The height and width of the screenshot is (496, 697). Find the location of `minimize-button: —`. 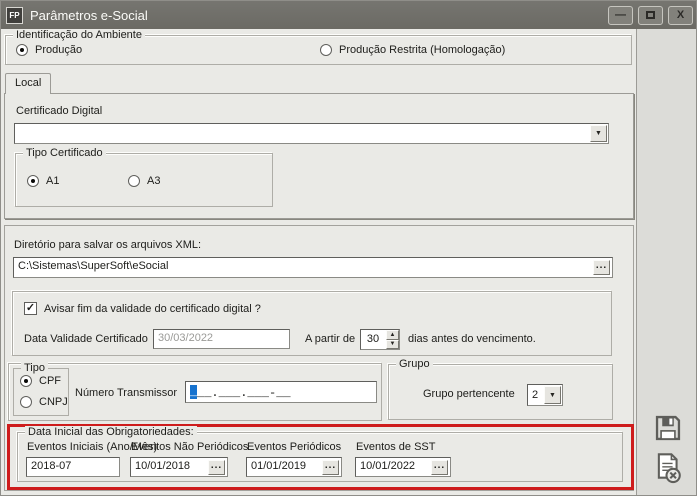

minimize-button: — is located at coordinates (620, 15).